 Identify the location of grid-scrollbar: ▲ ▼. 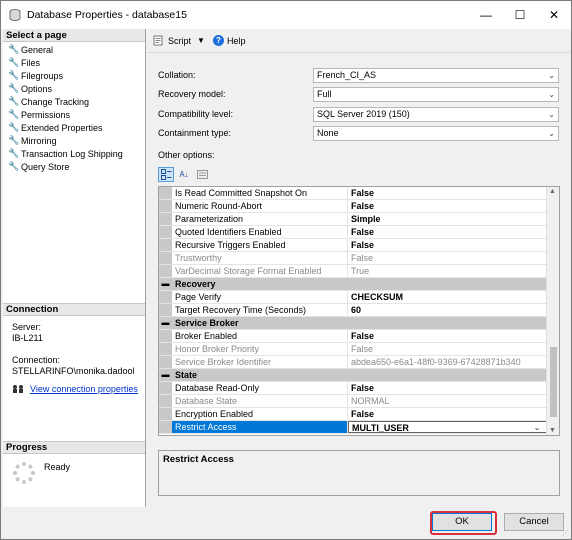
(552, 311).